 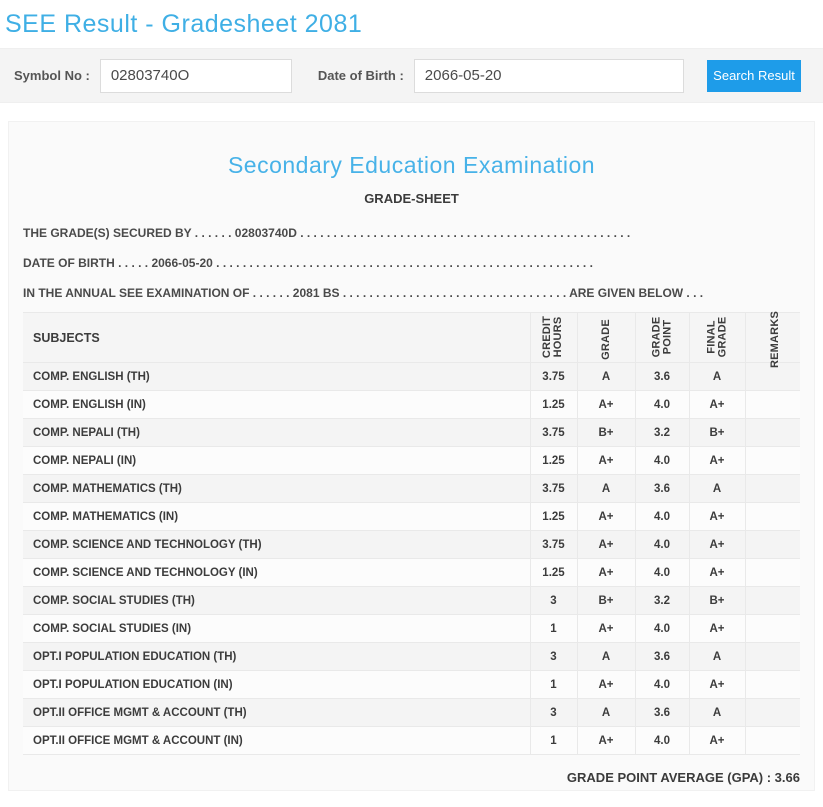 What do you see at coordinates (411, 376) in the screenshot?
I see `table-row: COMP. ENGLISH (TH) 3.75 A 3.6 A` at bounding box center [411, 376].